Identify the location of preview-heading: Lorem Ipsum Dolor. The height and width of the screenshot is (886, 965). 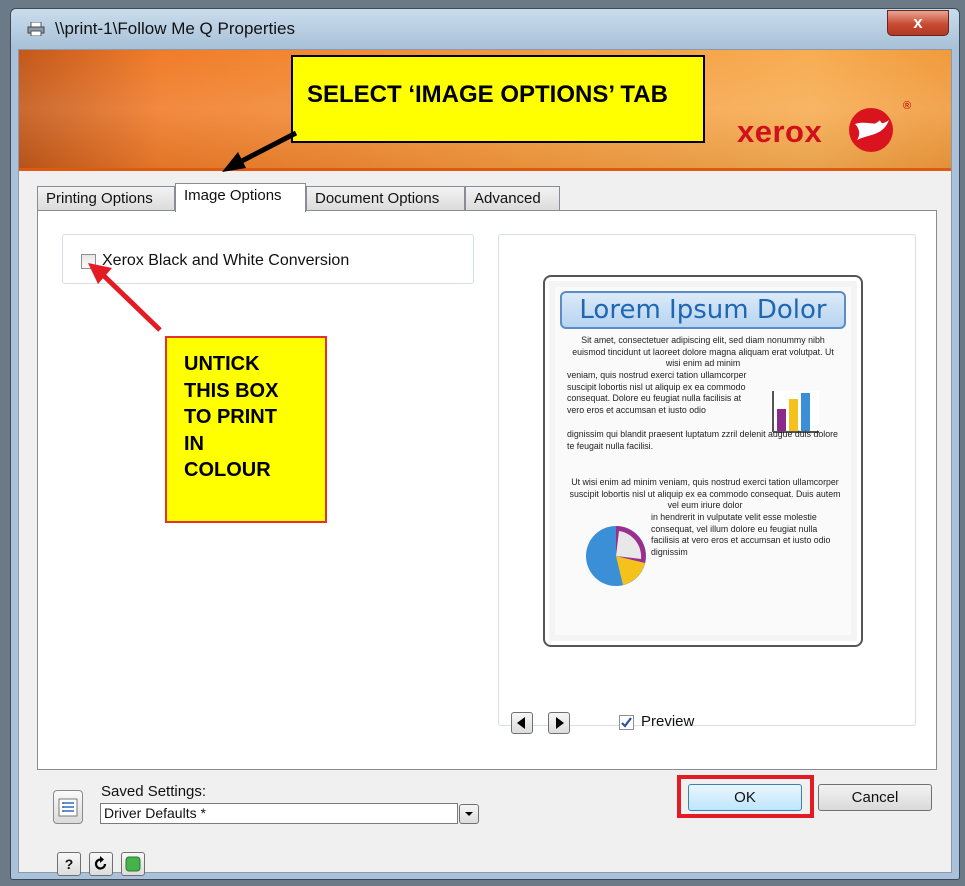
(703, 310).